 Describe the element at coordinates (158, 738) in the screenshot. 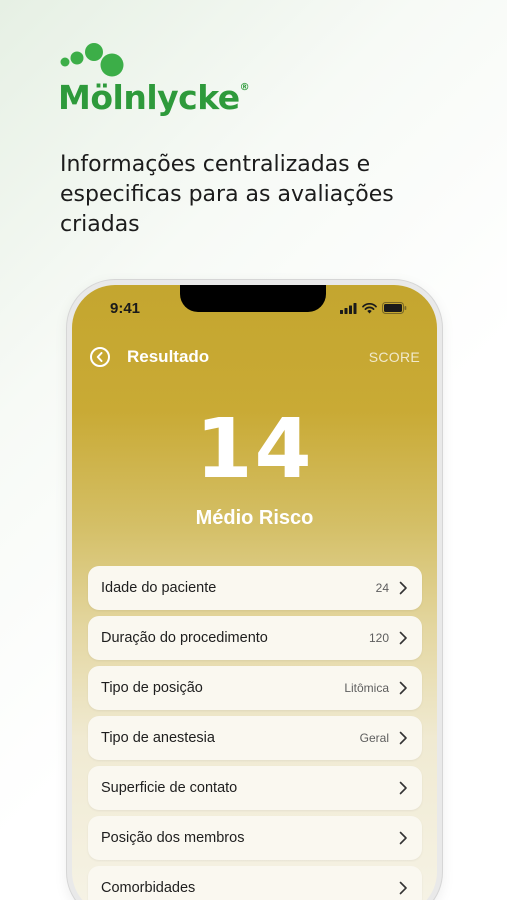

I see `item-label: Tipo de anestesia` at that location.